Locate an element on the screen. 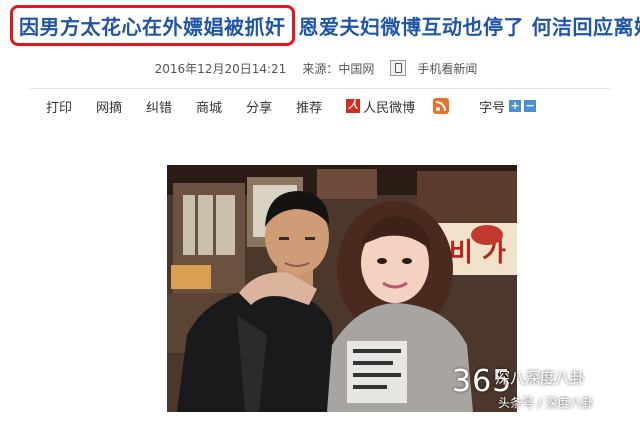 The width and height of the screenshot is (640, 422). headline: 因男方太花心在外嫖娼被抓奸 恩爱夫妇微博互动也停了 何洁回应离婚 is located at coordinates (320, 25).